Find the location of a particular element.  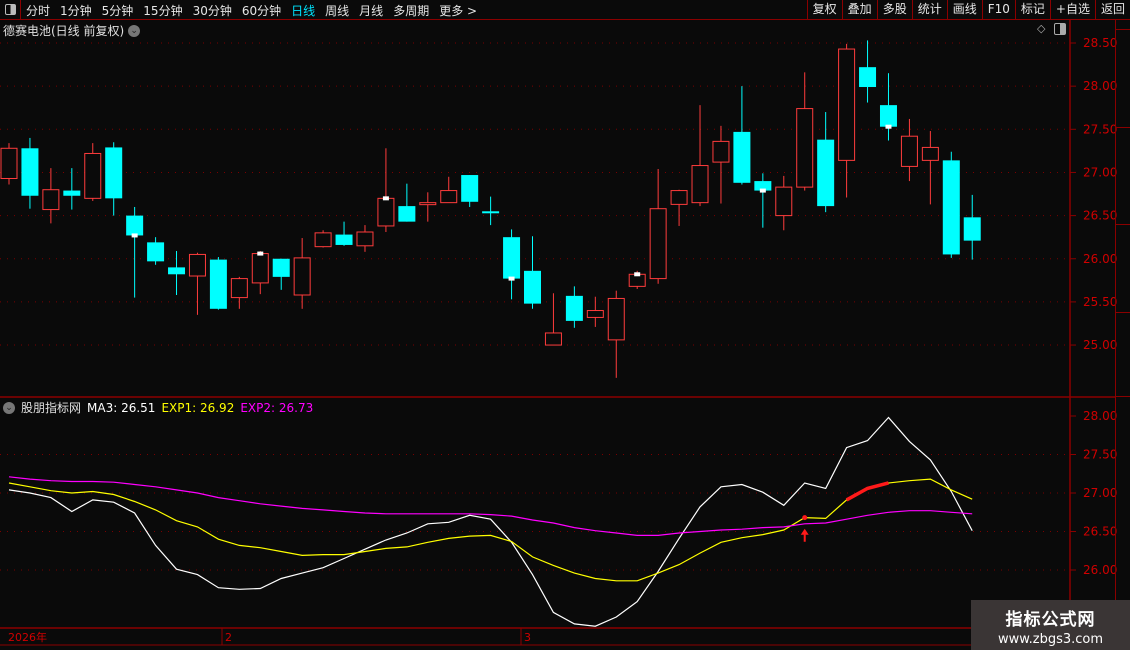

indicator-tick-label: 27.50 is located at coordinates (1100, 455).